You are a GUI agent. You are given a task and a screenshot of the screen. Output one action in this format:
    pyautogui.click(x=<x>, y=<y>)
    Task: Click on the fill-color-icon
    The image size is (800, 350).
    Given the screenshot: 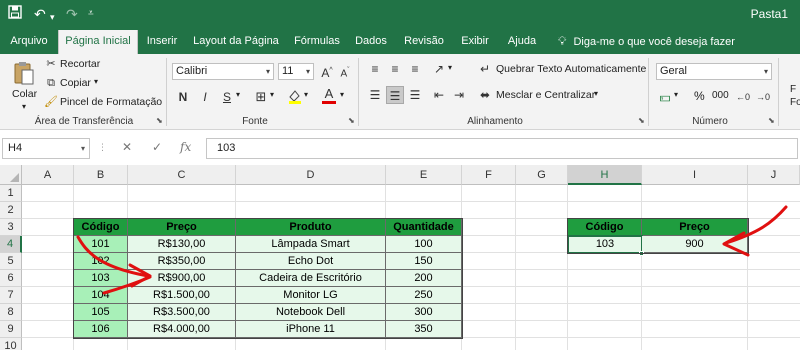 What is the action you would take?
    pyautogui.click(x=295, y=97)
    